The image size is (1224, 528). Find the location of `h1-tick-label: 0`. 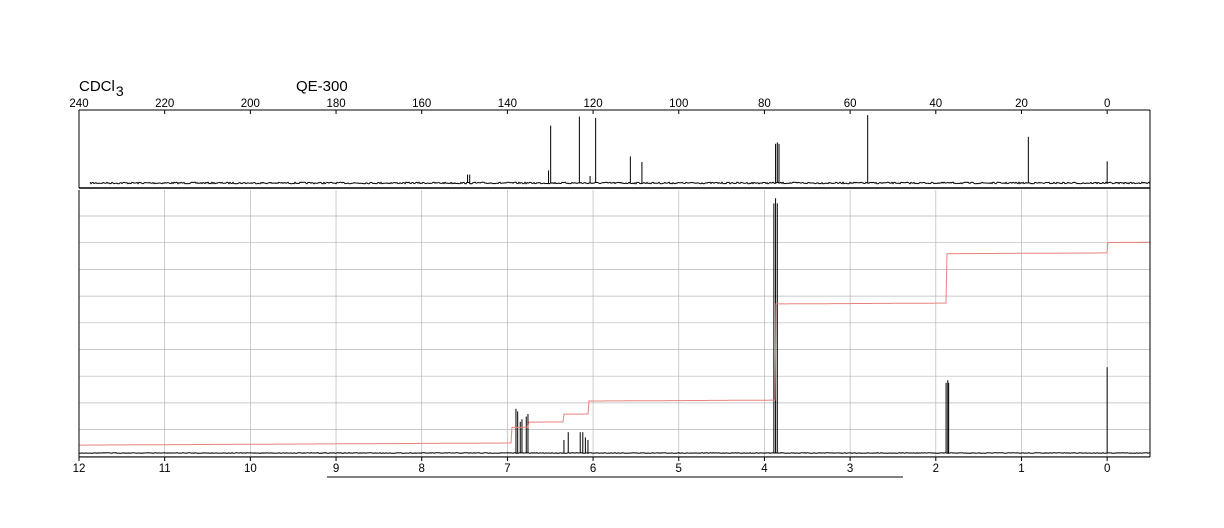

h1-tick-label: 0 is located at coordinates (1107, 469).